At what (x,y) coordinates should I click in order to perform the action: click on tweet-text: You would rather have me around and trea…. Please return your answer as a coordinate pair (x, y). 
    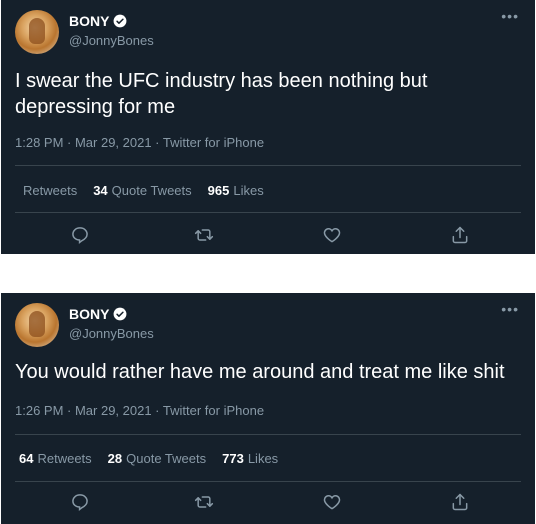
    Looking at the image, I should click on (260, 372).